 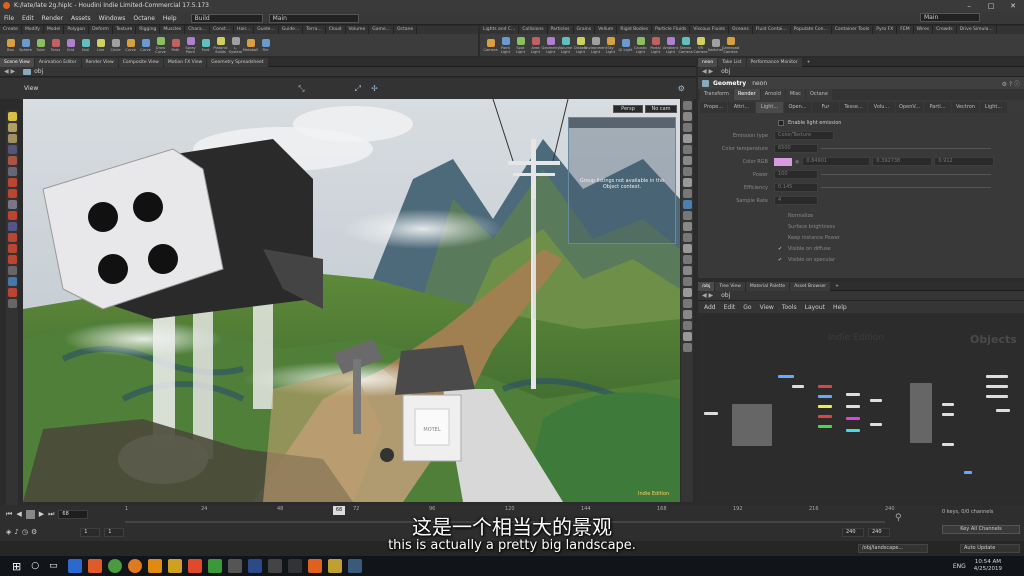 I want to click on camera-menu: No cam, so click(x=661, y=109).